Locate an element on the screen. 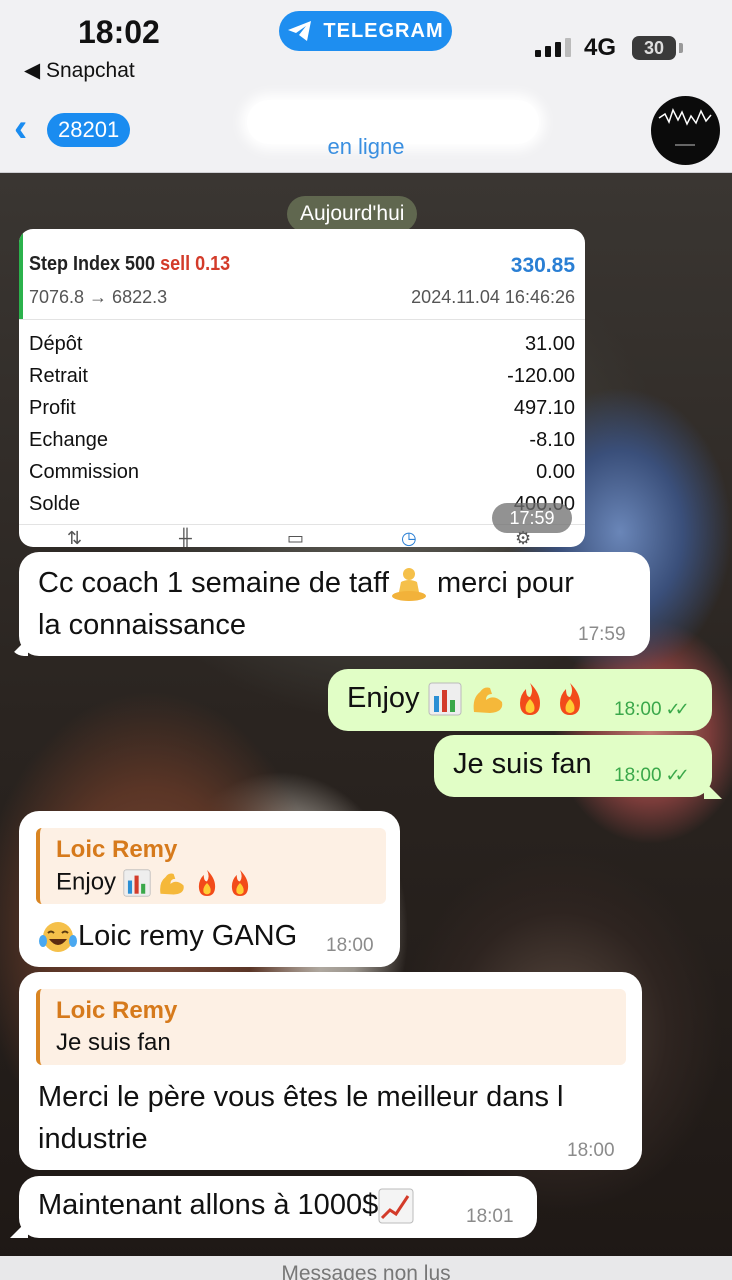 The width and height of the screenshot is (732, 1280). row-label: Echange is located at coordinates (68, 439).